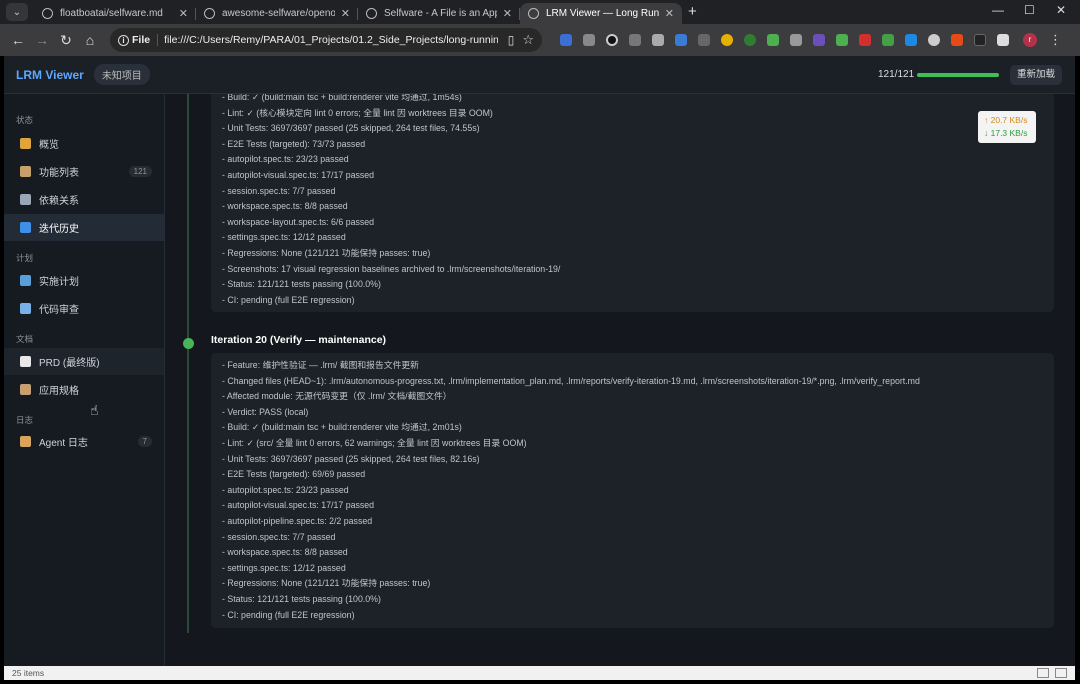 The image size is (1080, 684). Describe the element at coordinates (1043, 673) in the screenshot. I see `details-view-icon` at that location.